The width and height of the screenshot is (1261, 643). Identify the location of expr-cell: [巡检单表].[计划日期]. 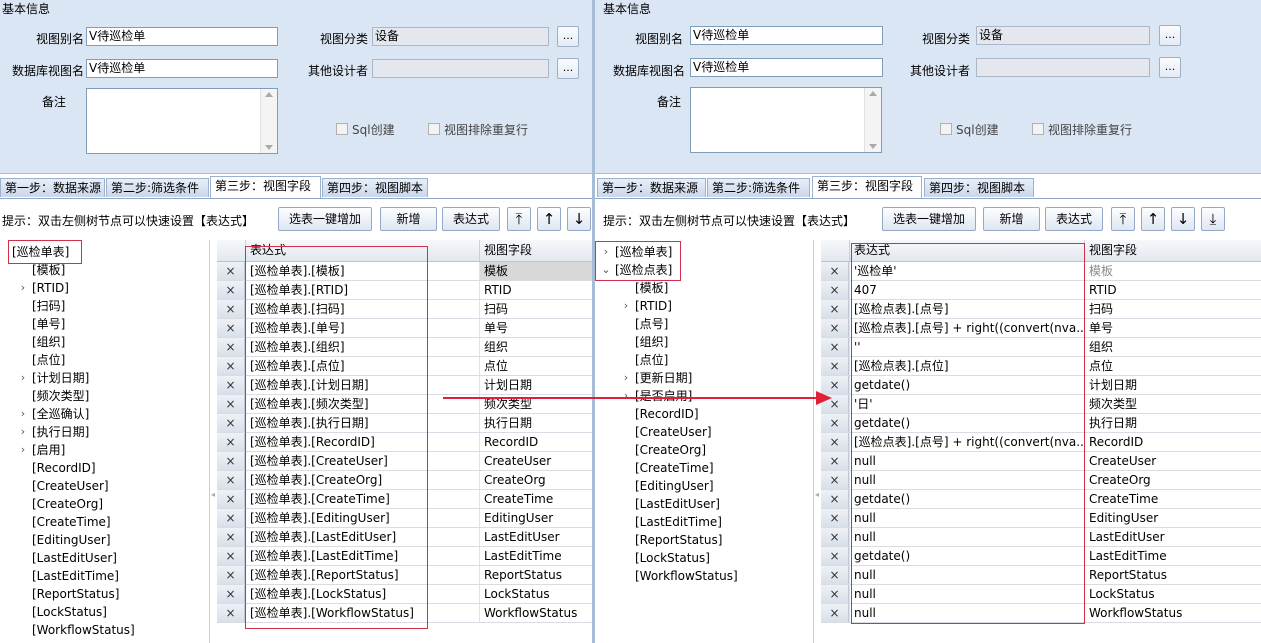
(362, 385).